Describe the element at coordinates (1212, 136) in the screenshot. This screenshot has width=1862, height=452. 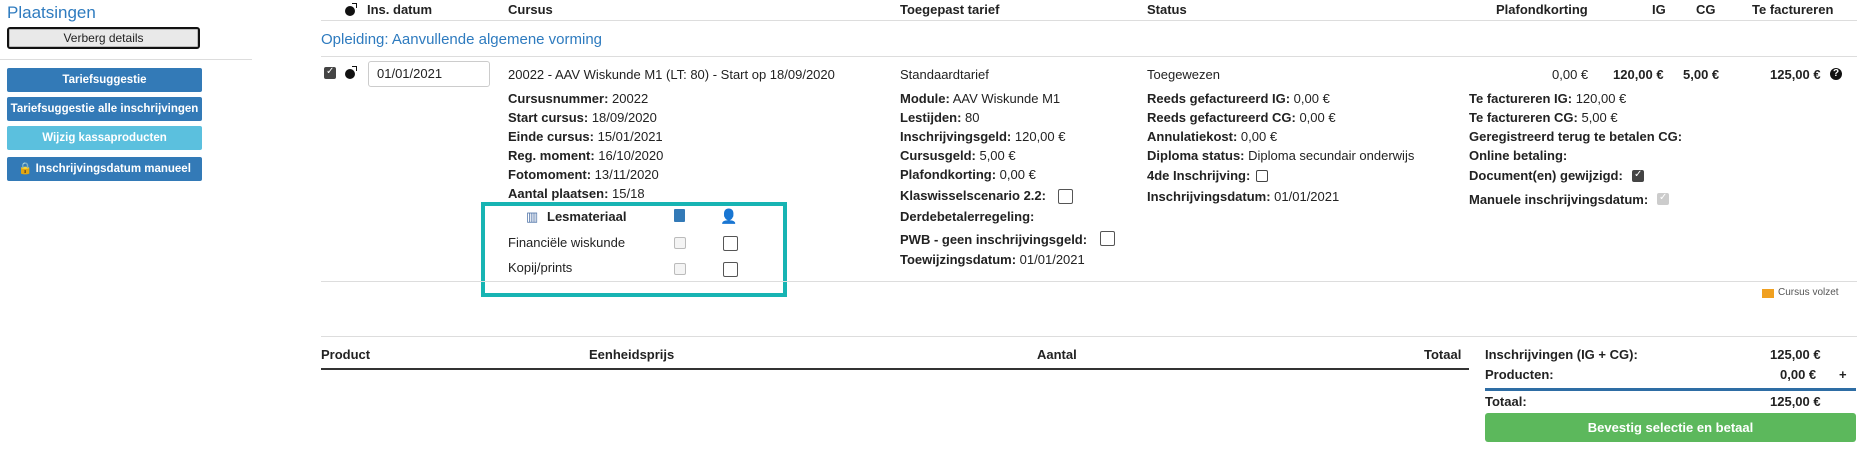
I see `detail-annulatiekost: Annulatiekost: 0,00 €` at that location.